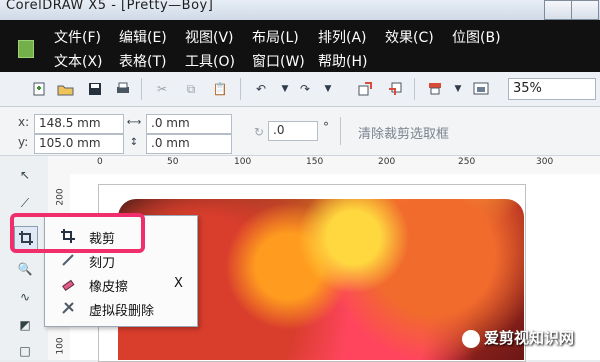 The height and width of the screenshot is (362, 600). I want to click on rotation-field: .0, so click(293, 131).